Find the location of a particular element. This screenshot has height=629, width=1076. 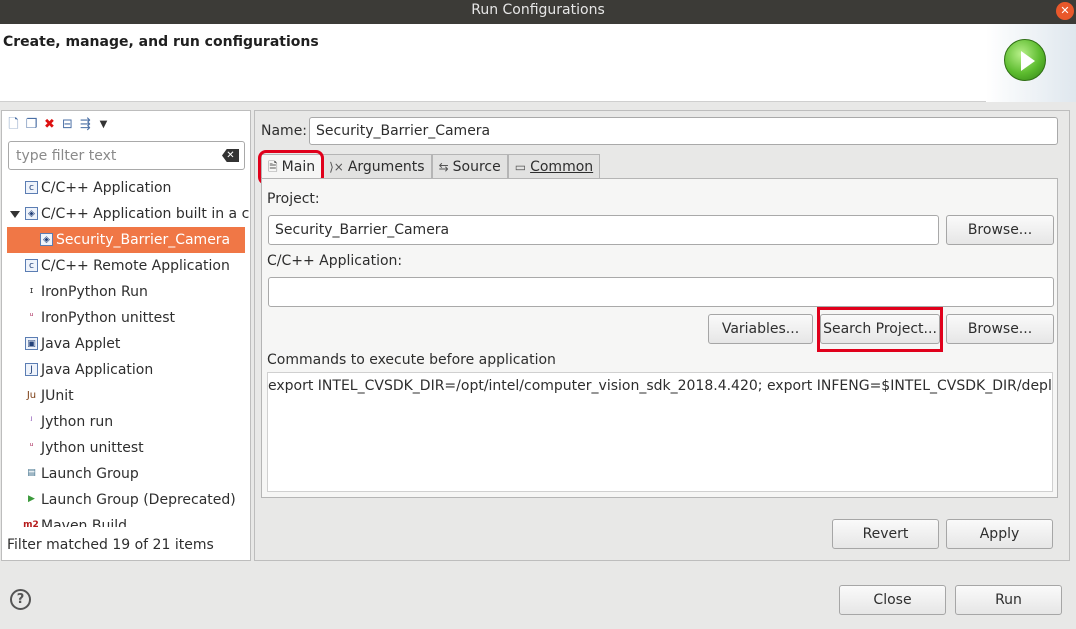

window-title: Run Configurations is located at coordinates (538, 10).